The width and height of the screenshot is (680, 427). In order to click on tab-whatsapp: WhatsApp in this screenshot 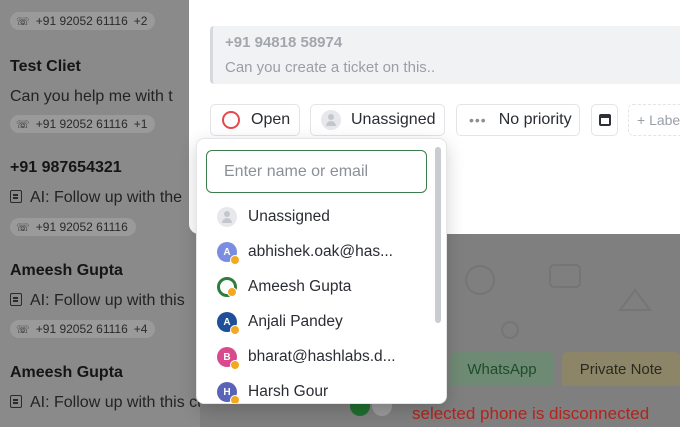, I will do `click(502, 369)`.